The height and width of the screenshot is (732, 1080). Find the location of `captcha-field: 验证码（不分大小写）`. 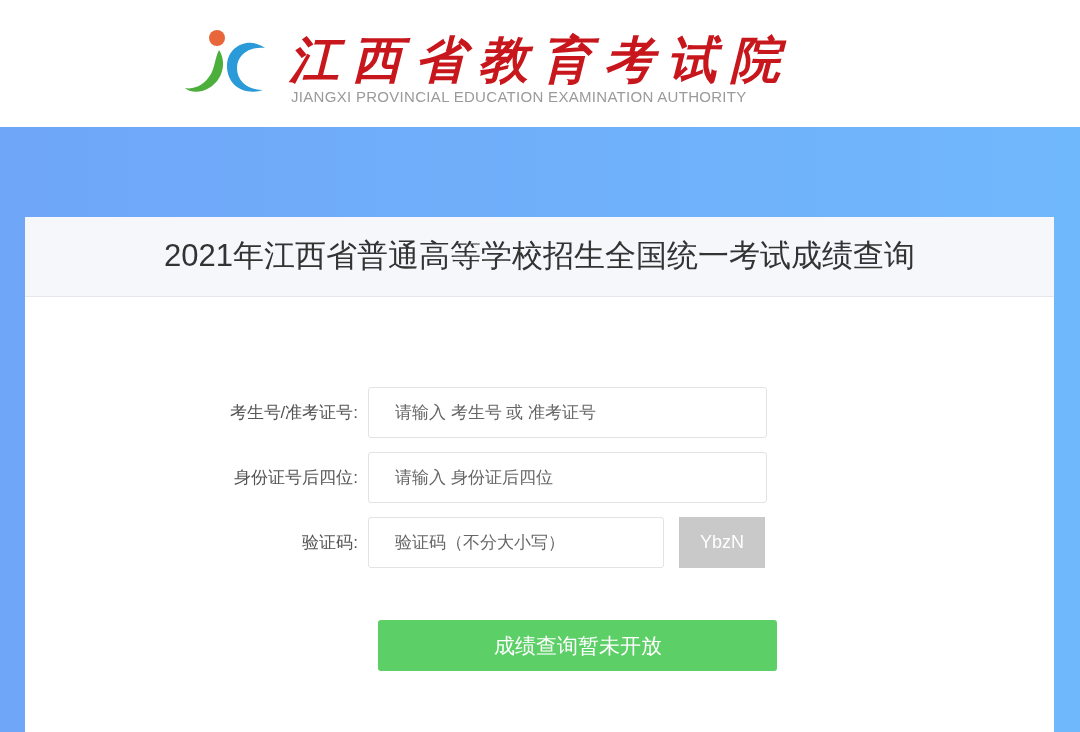

captcha-field: 验证码（不分大小写） is located at coordinates (516, 542).